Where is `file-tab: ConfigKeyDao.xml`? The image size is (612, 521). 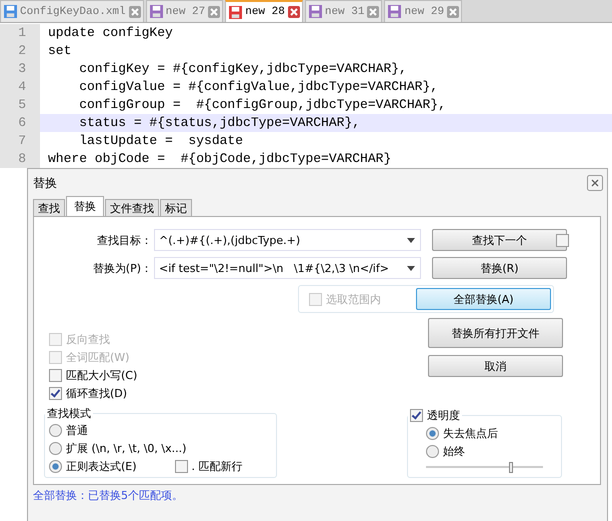
file-tab: ConfigKeyDao.xml is located at coordinates (72, 11).